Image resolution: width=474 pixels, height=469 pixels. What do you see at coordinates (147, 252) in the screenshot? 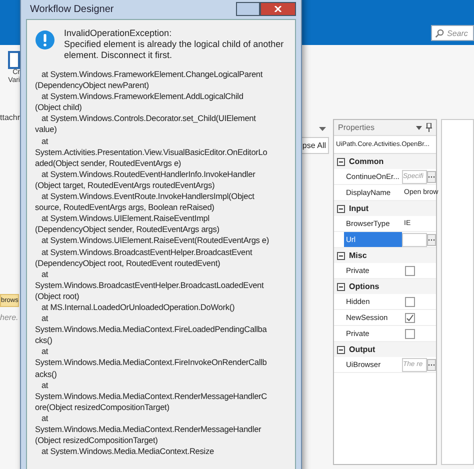
I see `stack-trace-line: at System.Windows.BroadcastEventHelper.BroadcastEvent` at bounding box center [147, 252].